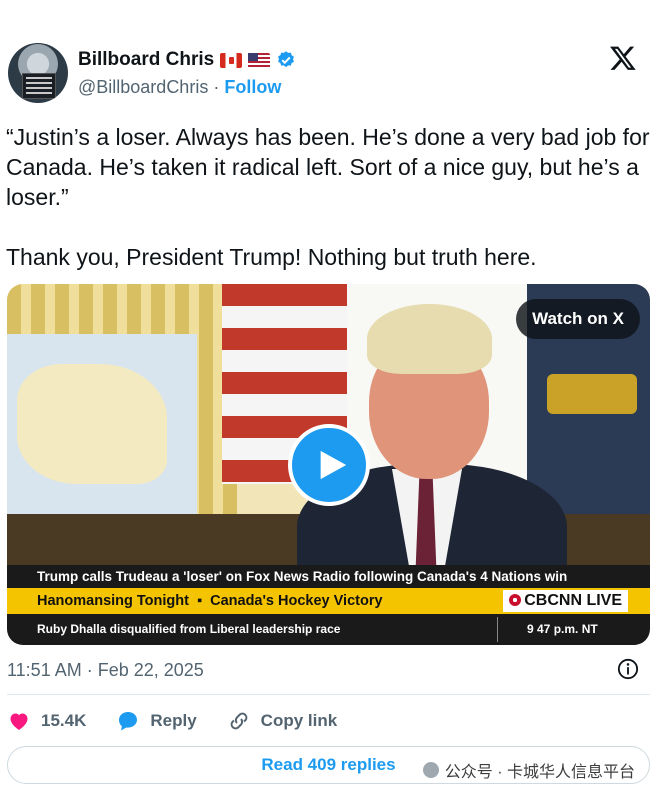 The image size is (655, 796). I want to click on avatar, so click(38, 73).